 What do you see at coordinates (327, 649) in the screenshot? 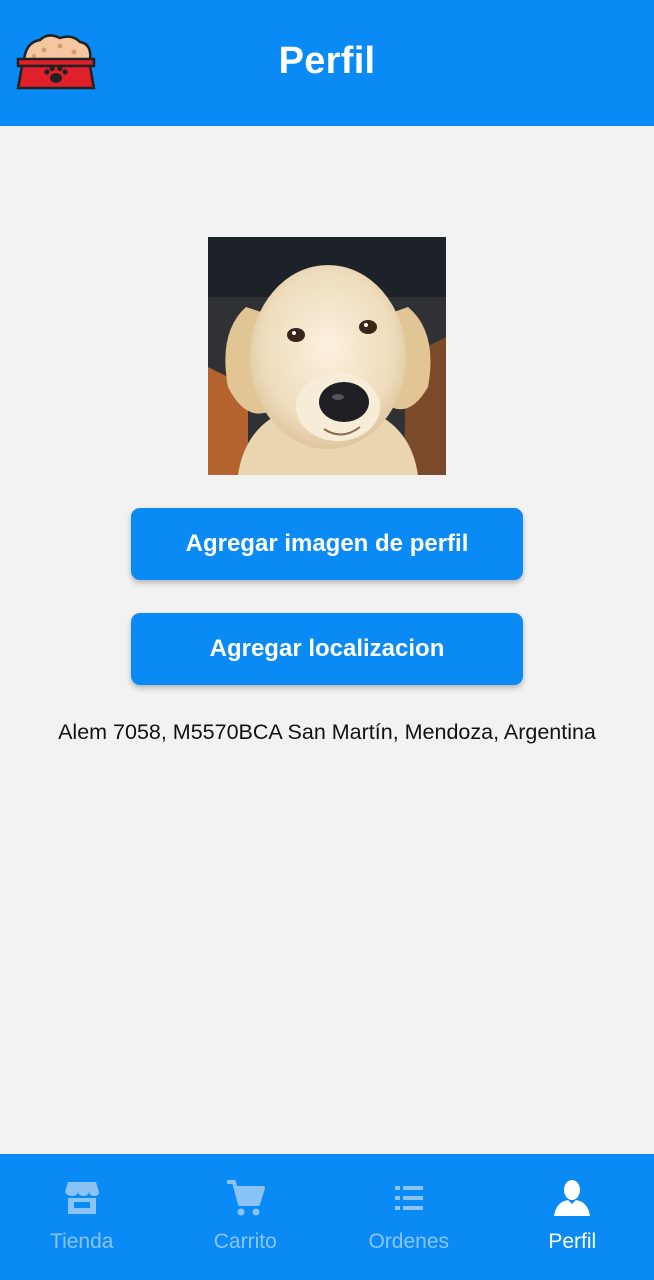
I see `add-location-button: Agregar localizacion` at bounding box center [327, 649].